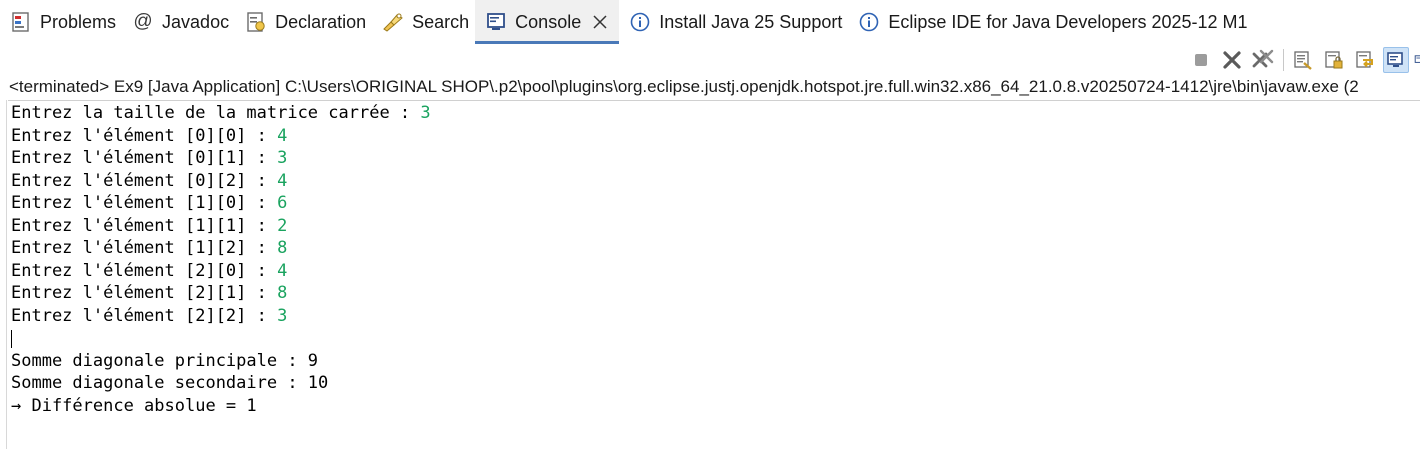 The height and width of the screenshot is (449, 1420). I want to click on tab-declaration: Declaration, so click(303, 22).